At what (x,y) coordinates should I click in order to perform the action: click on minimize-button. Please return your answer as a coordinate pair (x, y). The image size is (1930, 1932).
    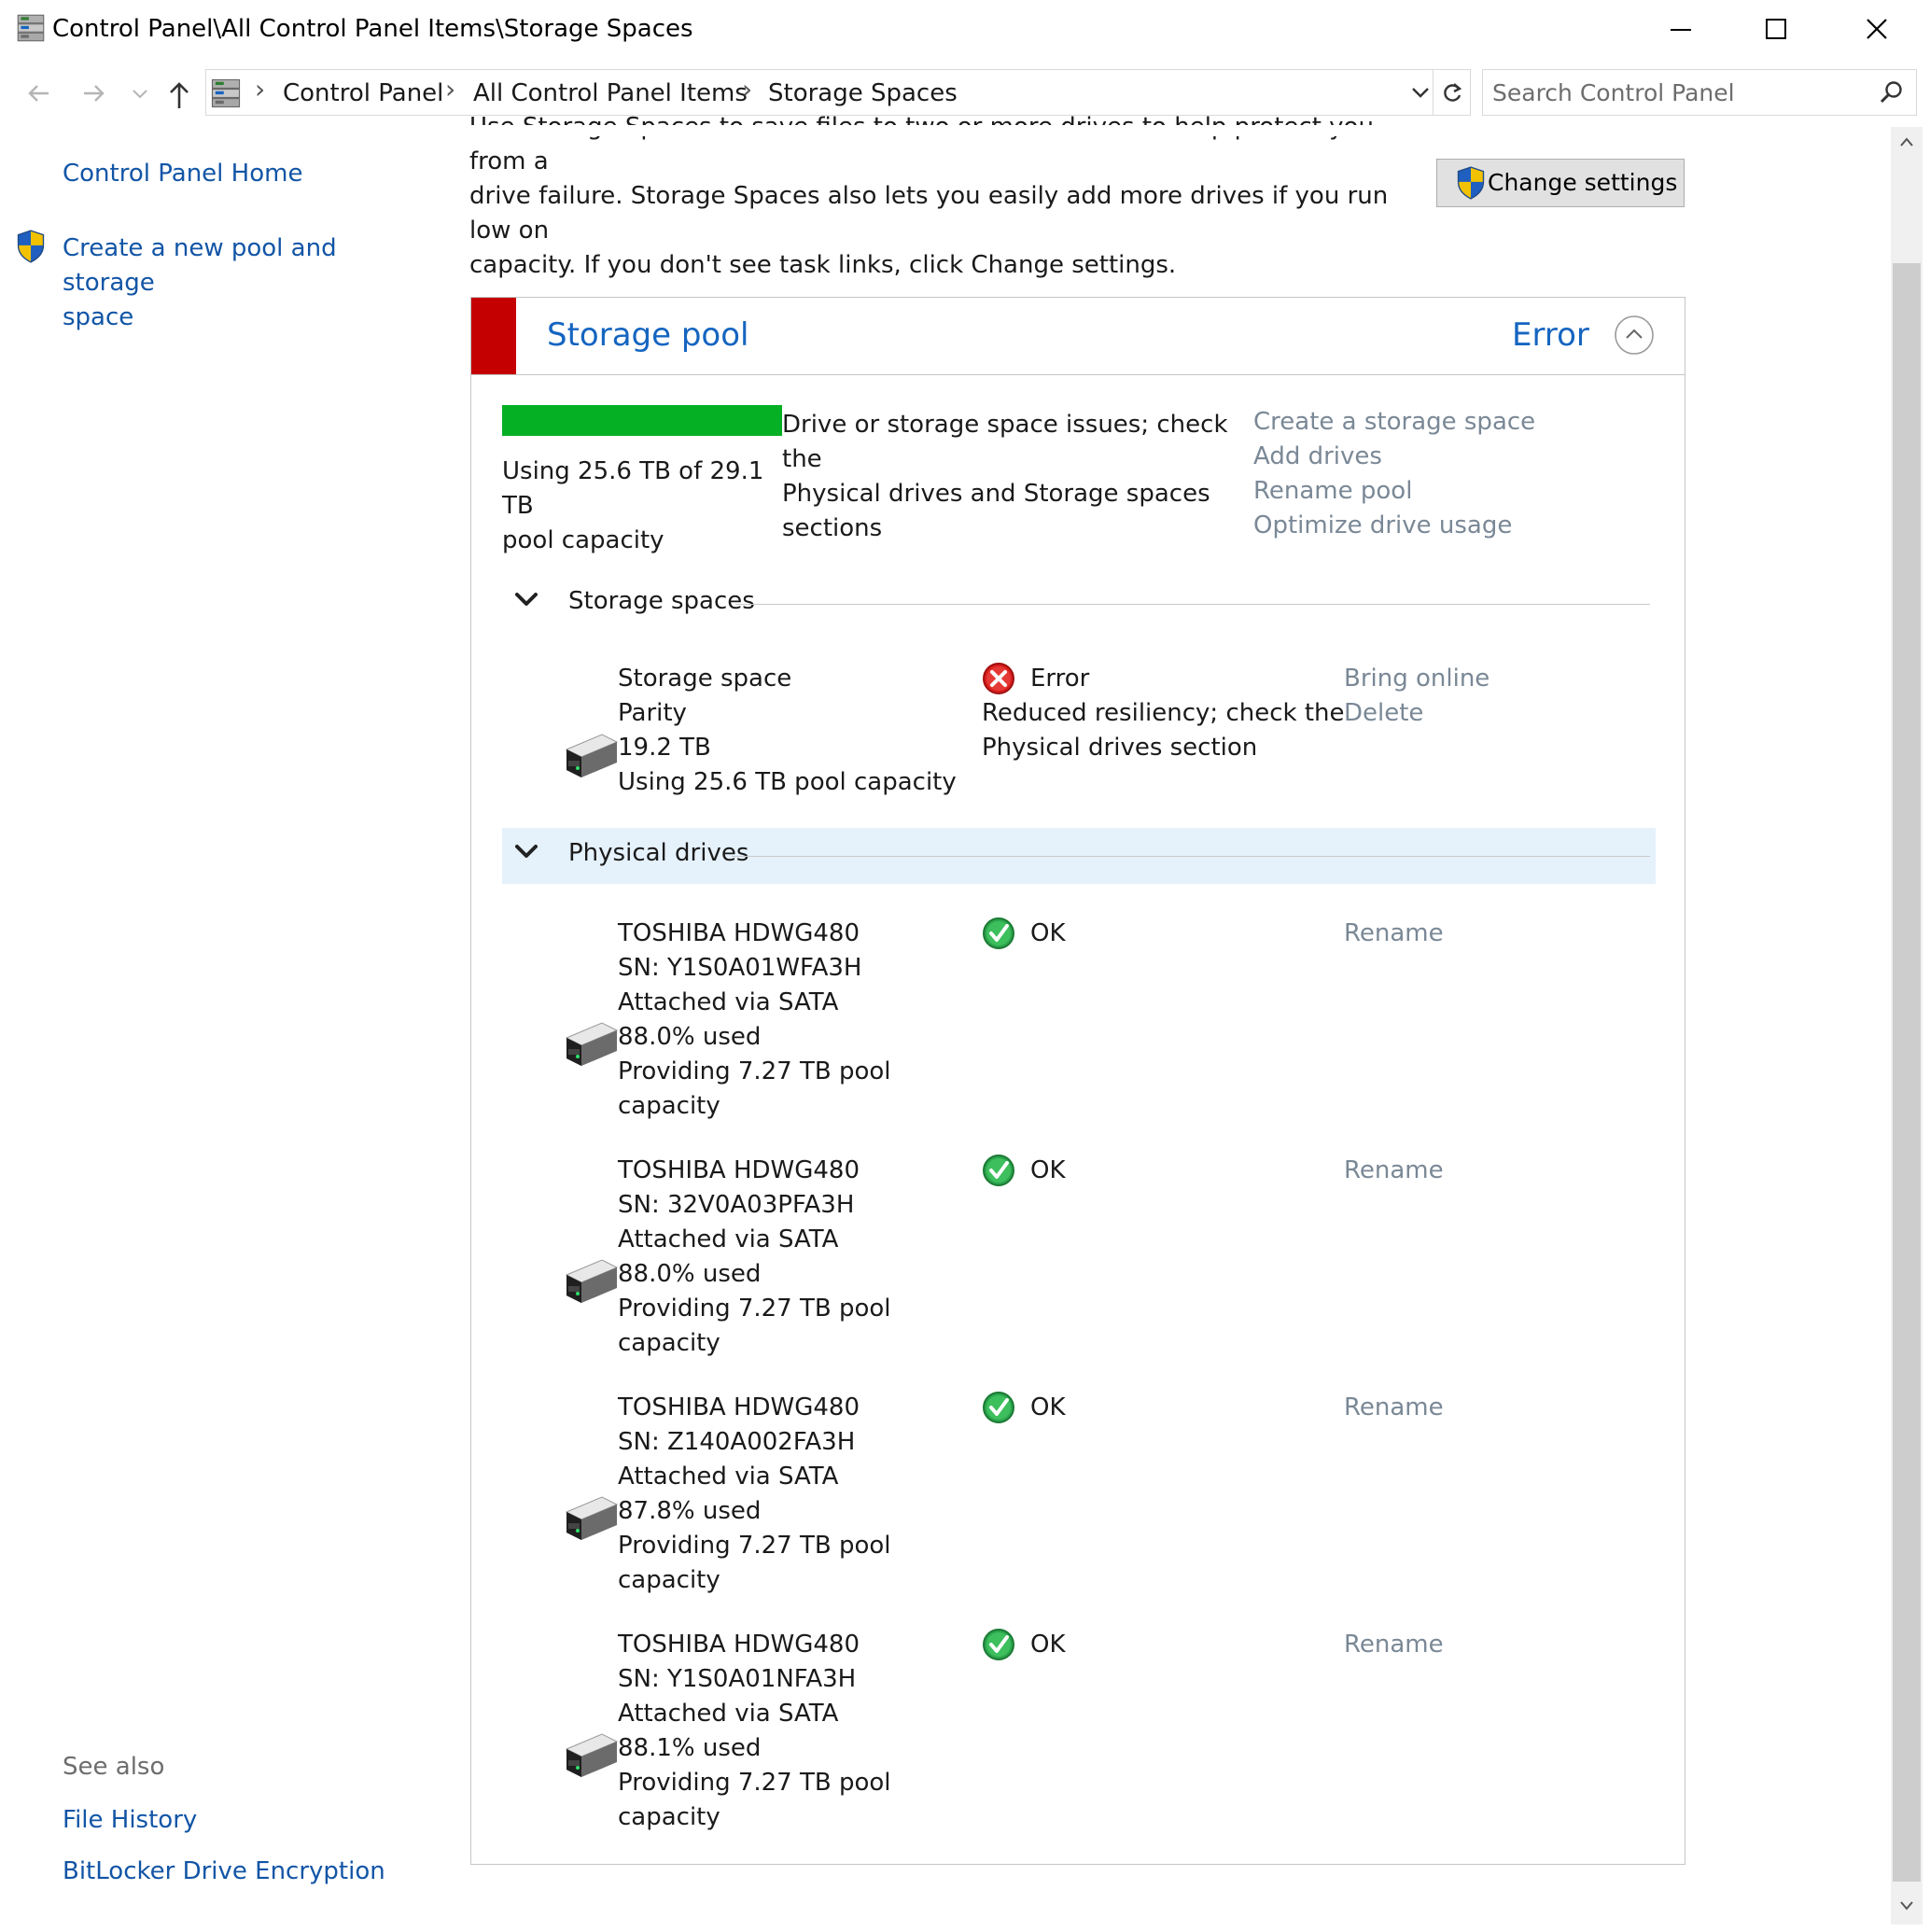
    Looking at the image, I should click on (1681, 31).